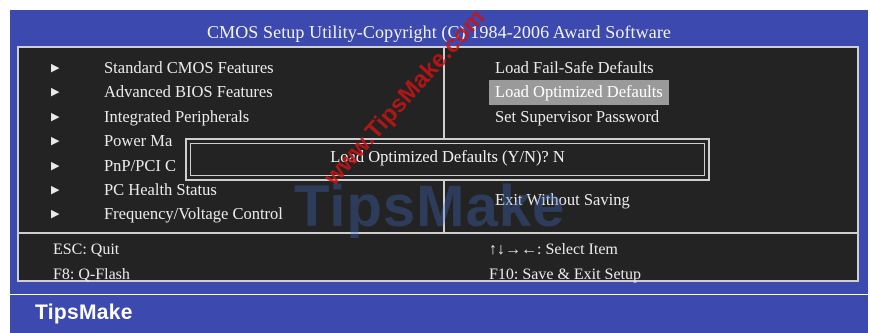 This screenshot has height=333, width=870. I want to click on menu-item-label-selected: Load Optimized Defaults, so click(579, 92).